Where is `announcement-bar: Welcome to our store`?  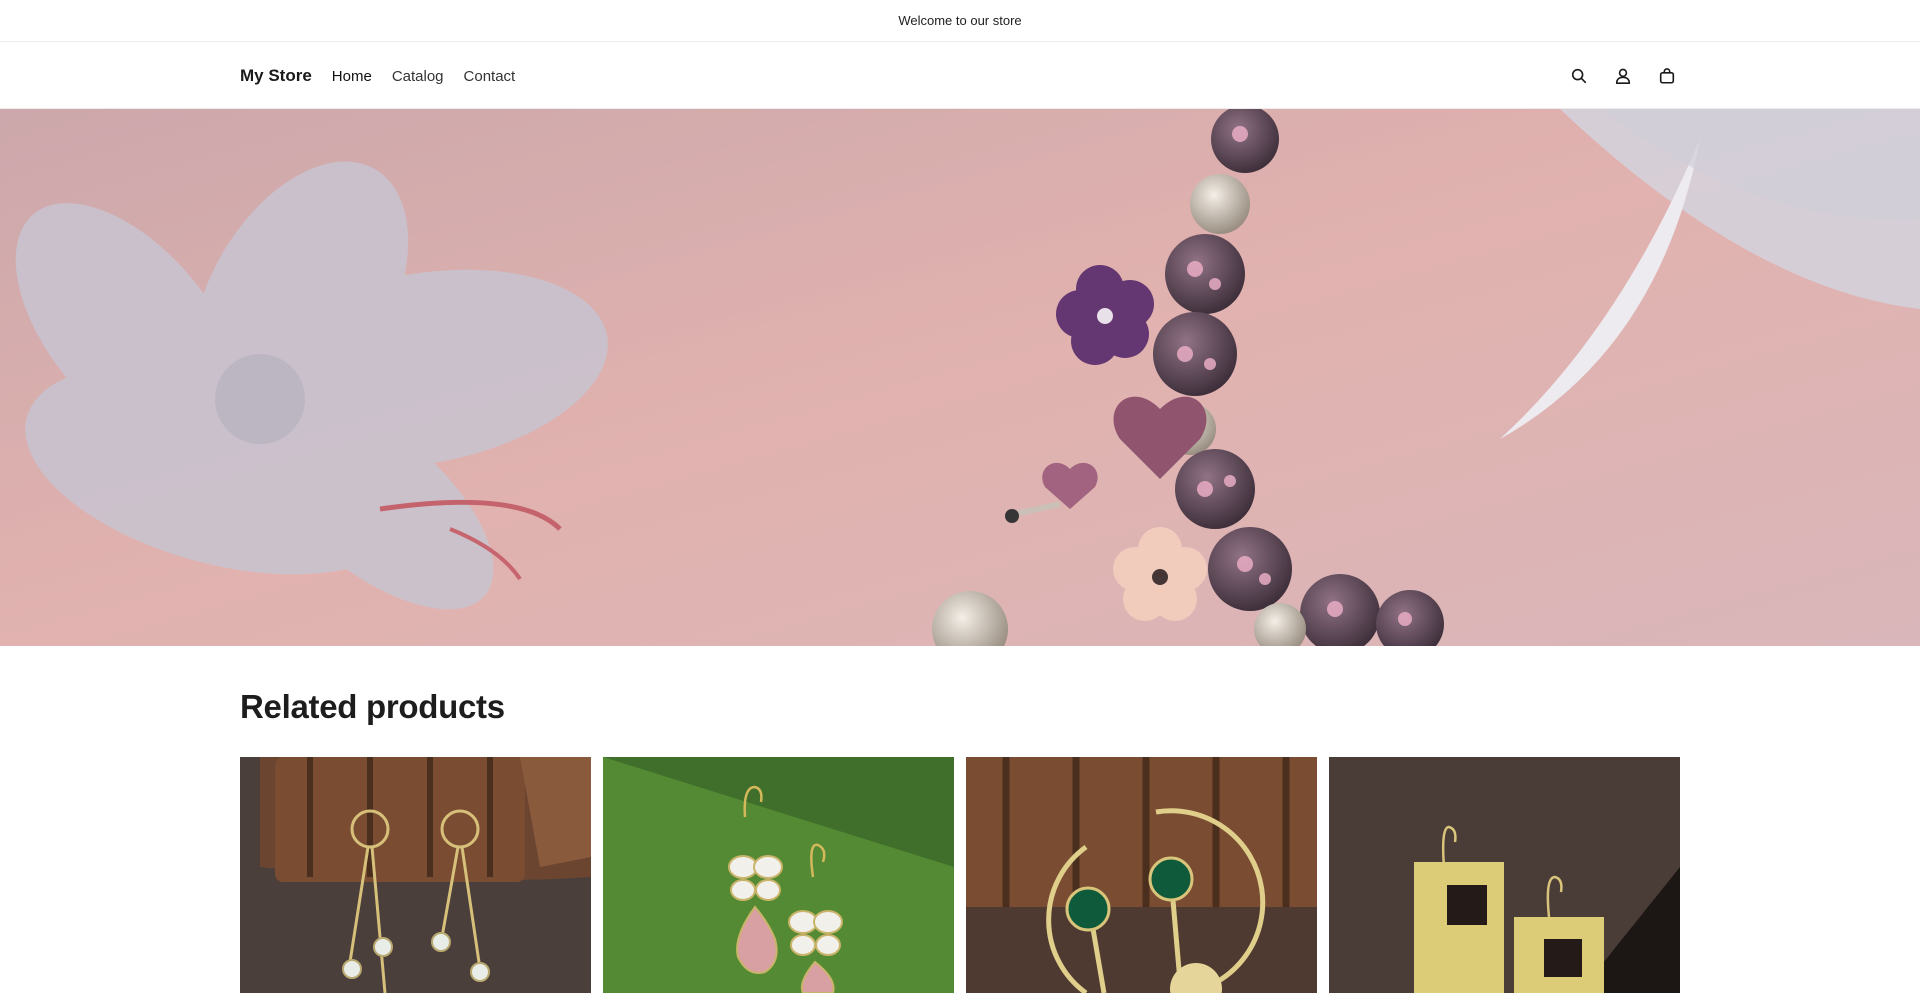 announcement-bar: Welcome to our store is located at coordinates (960, 21).